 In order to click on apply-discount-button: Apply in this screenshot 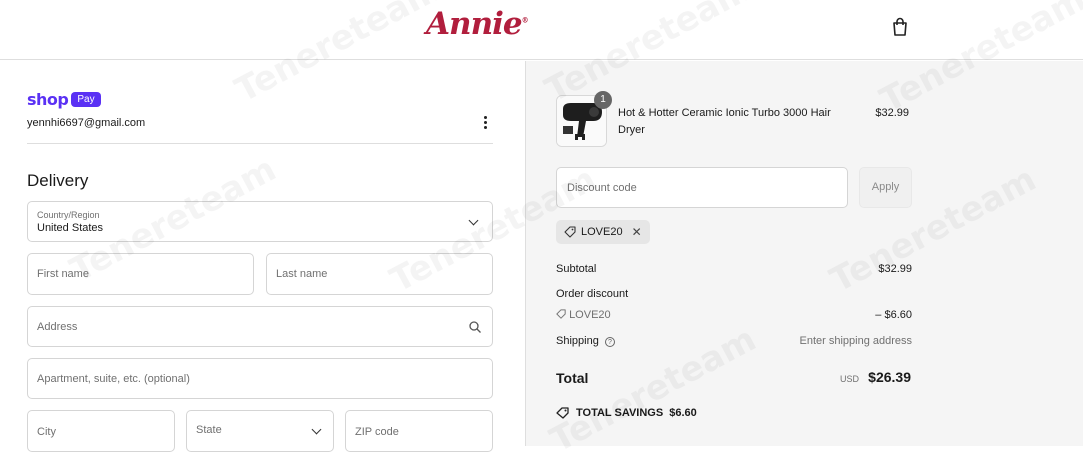, I will do `click(885, 187)`.